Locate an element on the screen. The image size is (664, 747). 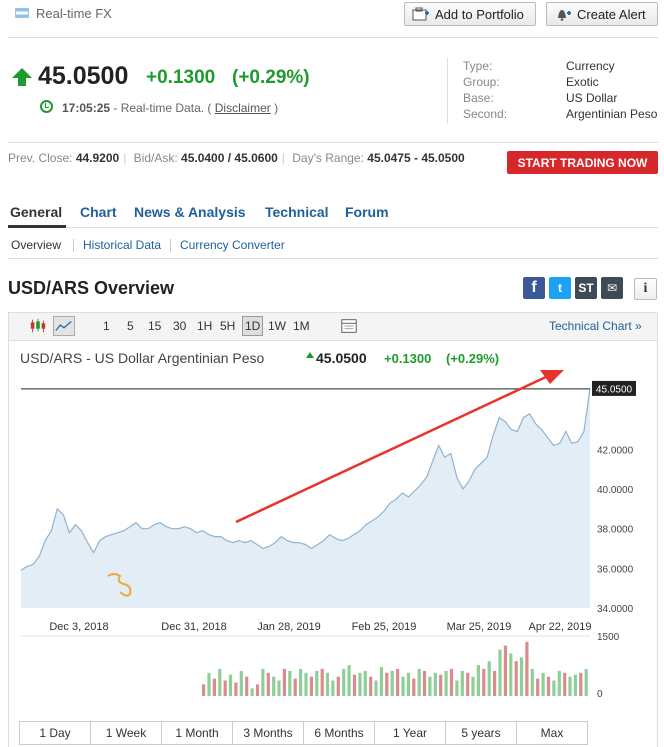
info-icon: i is located at coordinates (645, 289).